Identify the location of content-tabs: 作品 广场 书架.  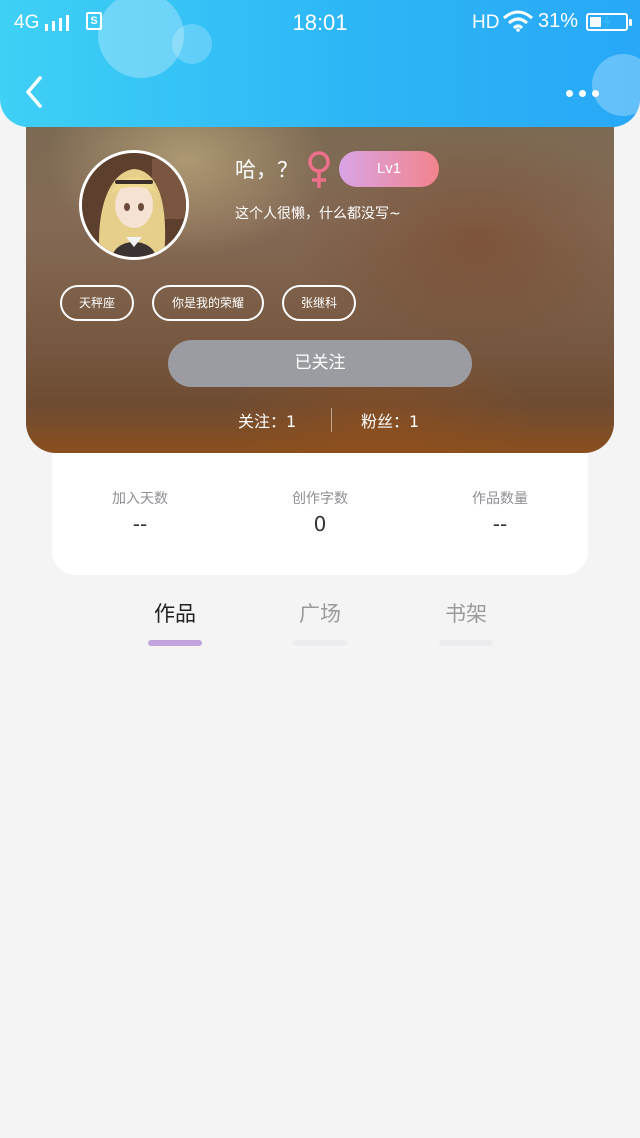
(320, 620).